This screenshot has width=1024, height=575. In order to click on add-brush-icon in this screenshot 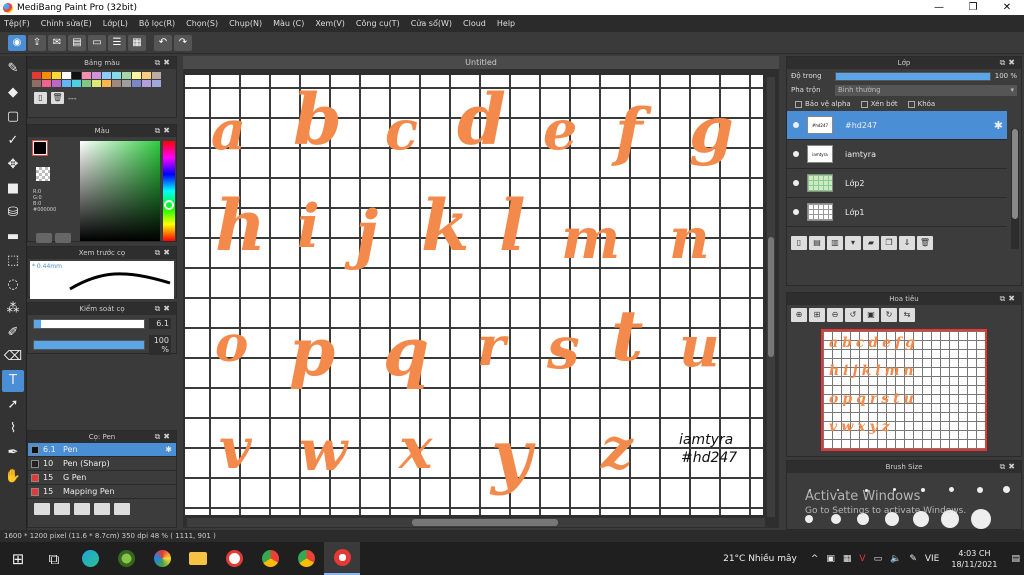, I will do `click(42, 509)`.